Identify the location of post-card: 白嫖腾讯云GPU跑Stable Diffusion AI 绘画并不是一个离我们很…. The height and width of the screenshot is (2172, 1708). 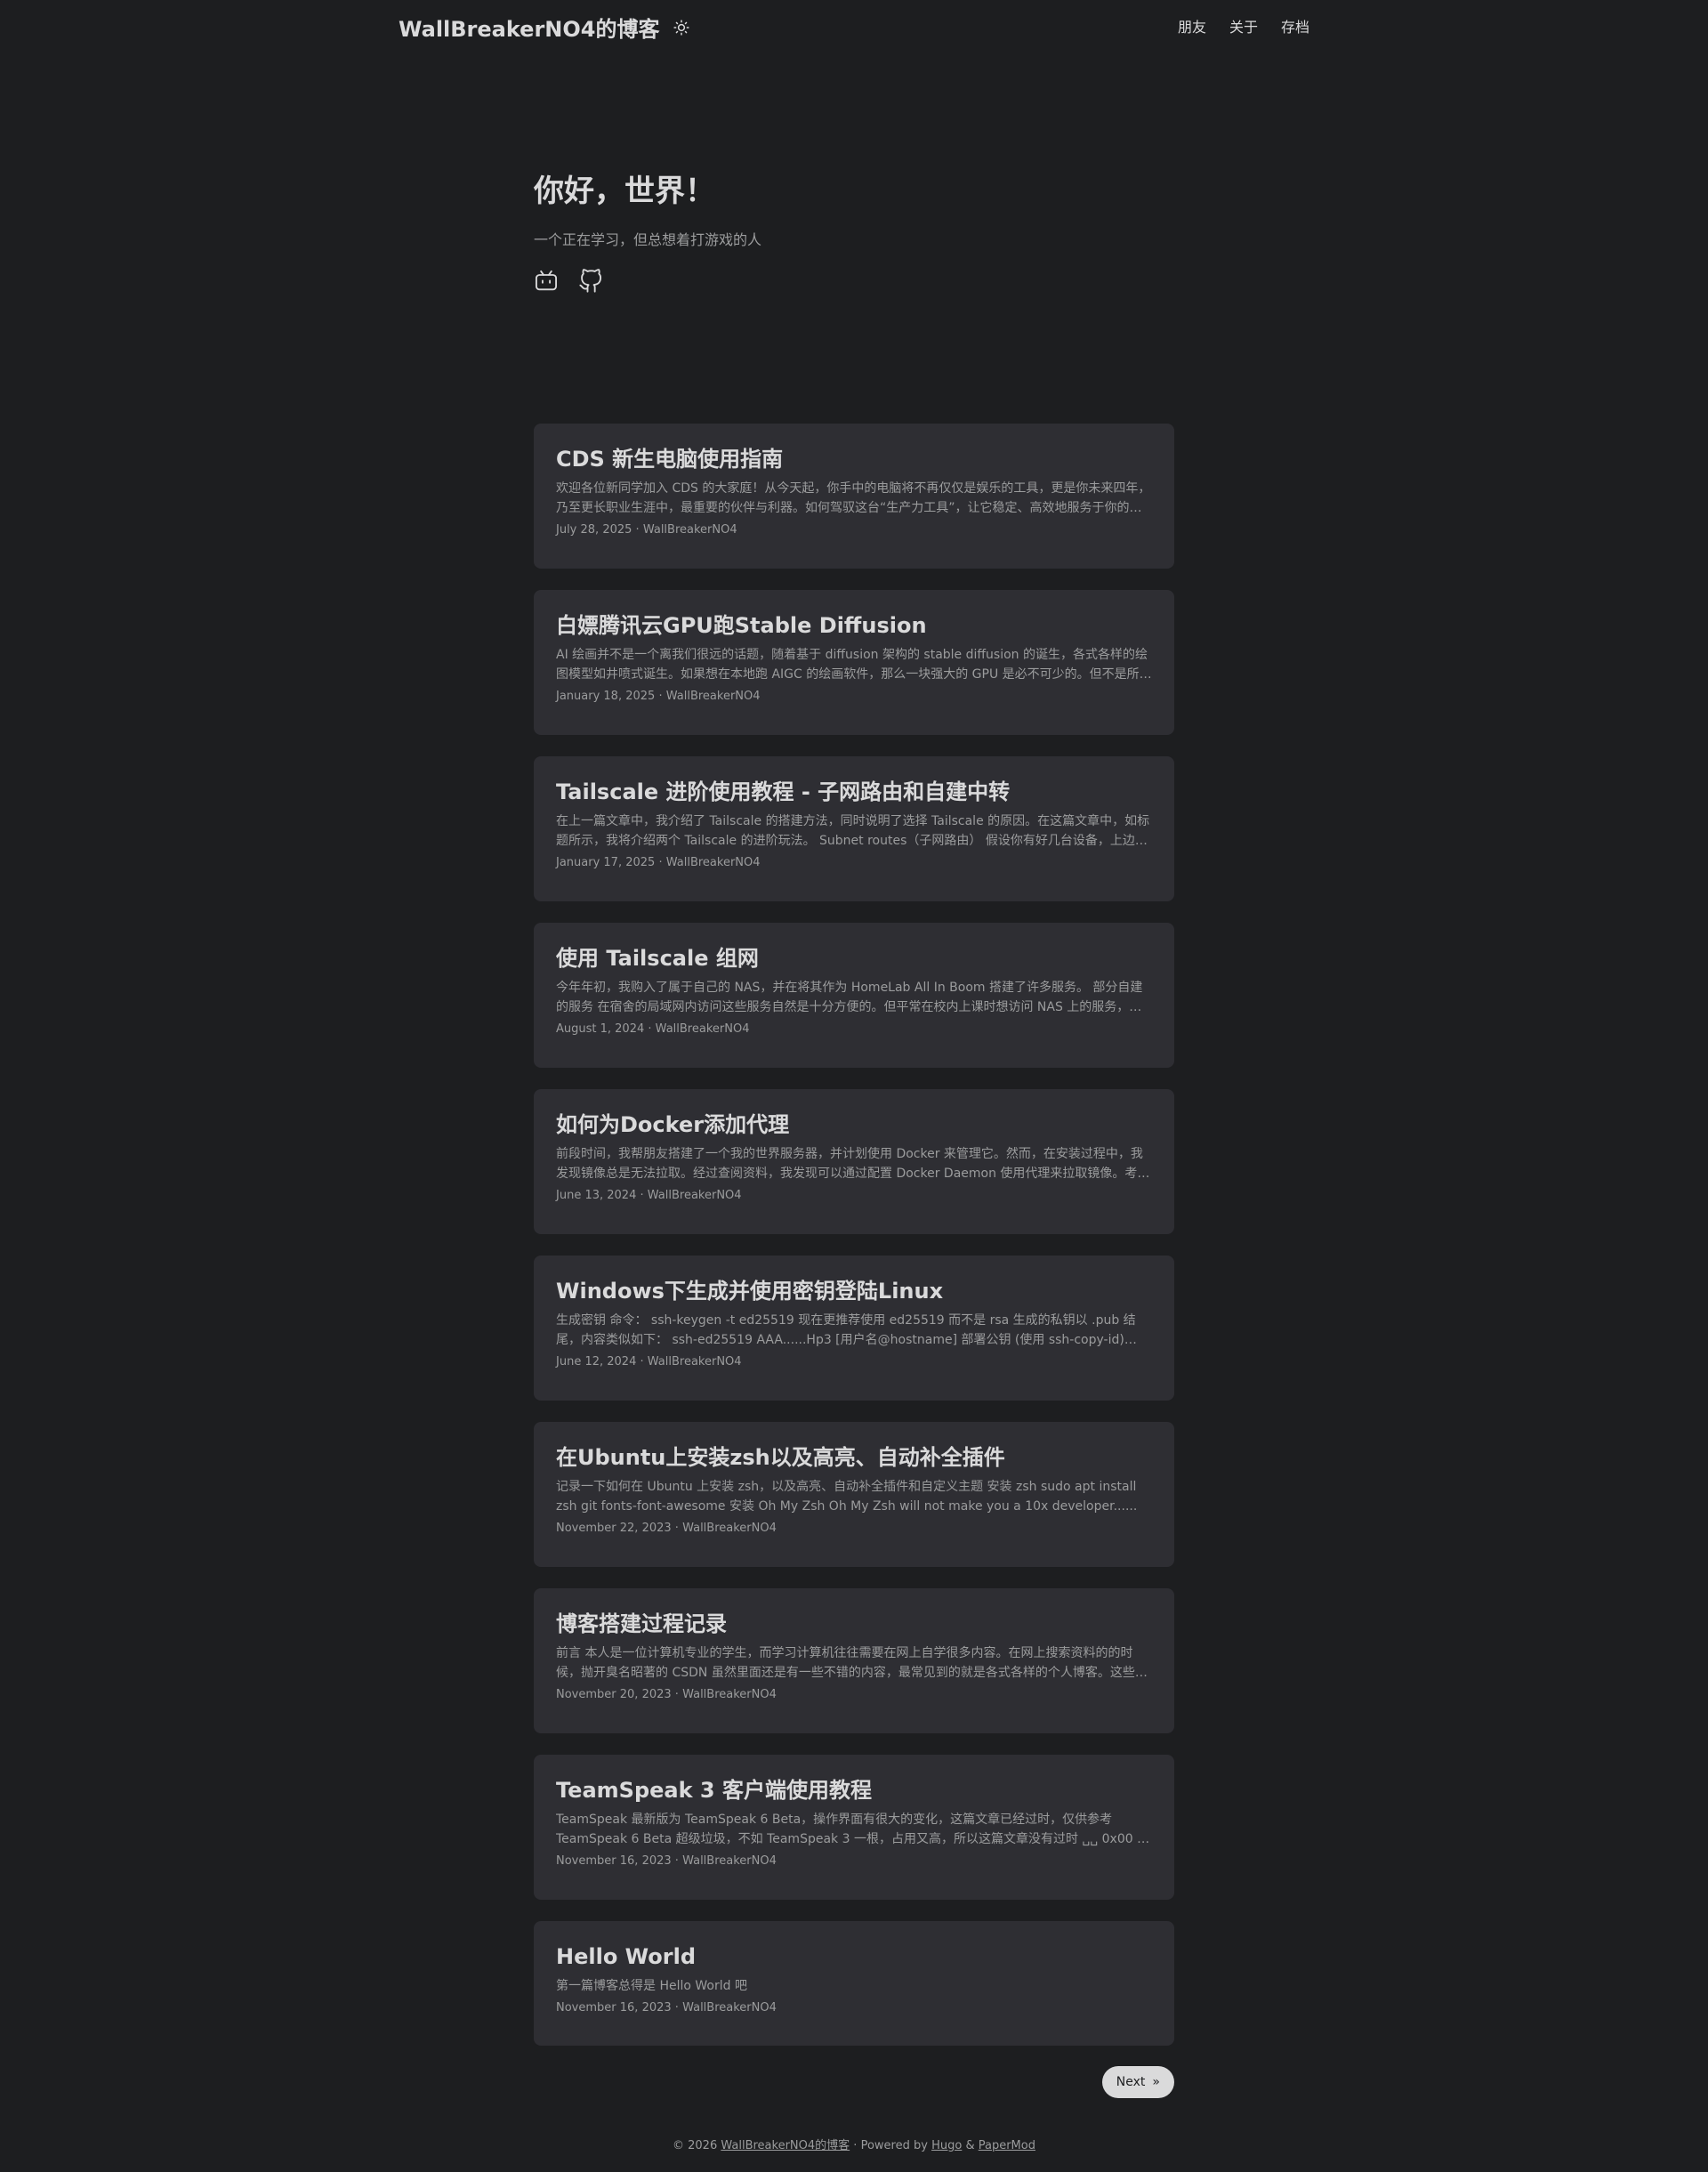
(854, 662).